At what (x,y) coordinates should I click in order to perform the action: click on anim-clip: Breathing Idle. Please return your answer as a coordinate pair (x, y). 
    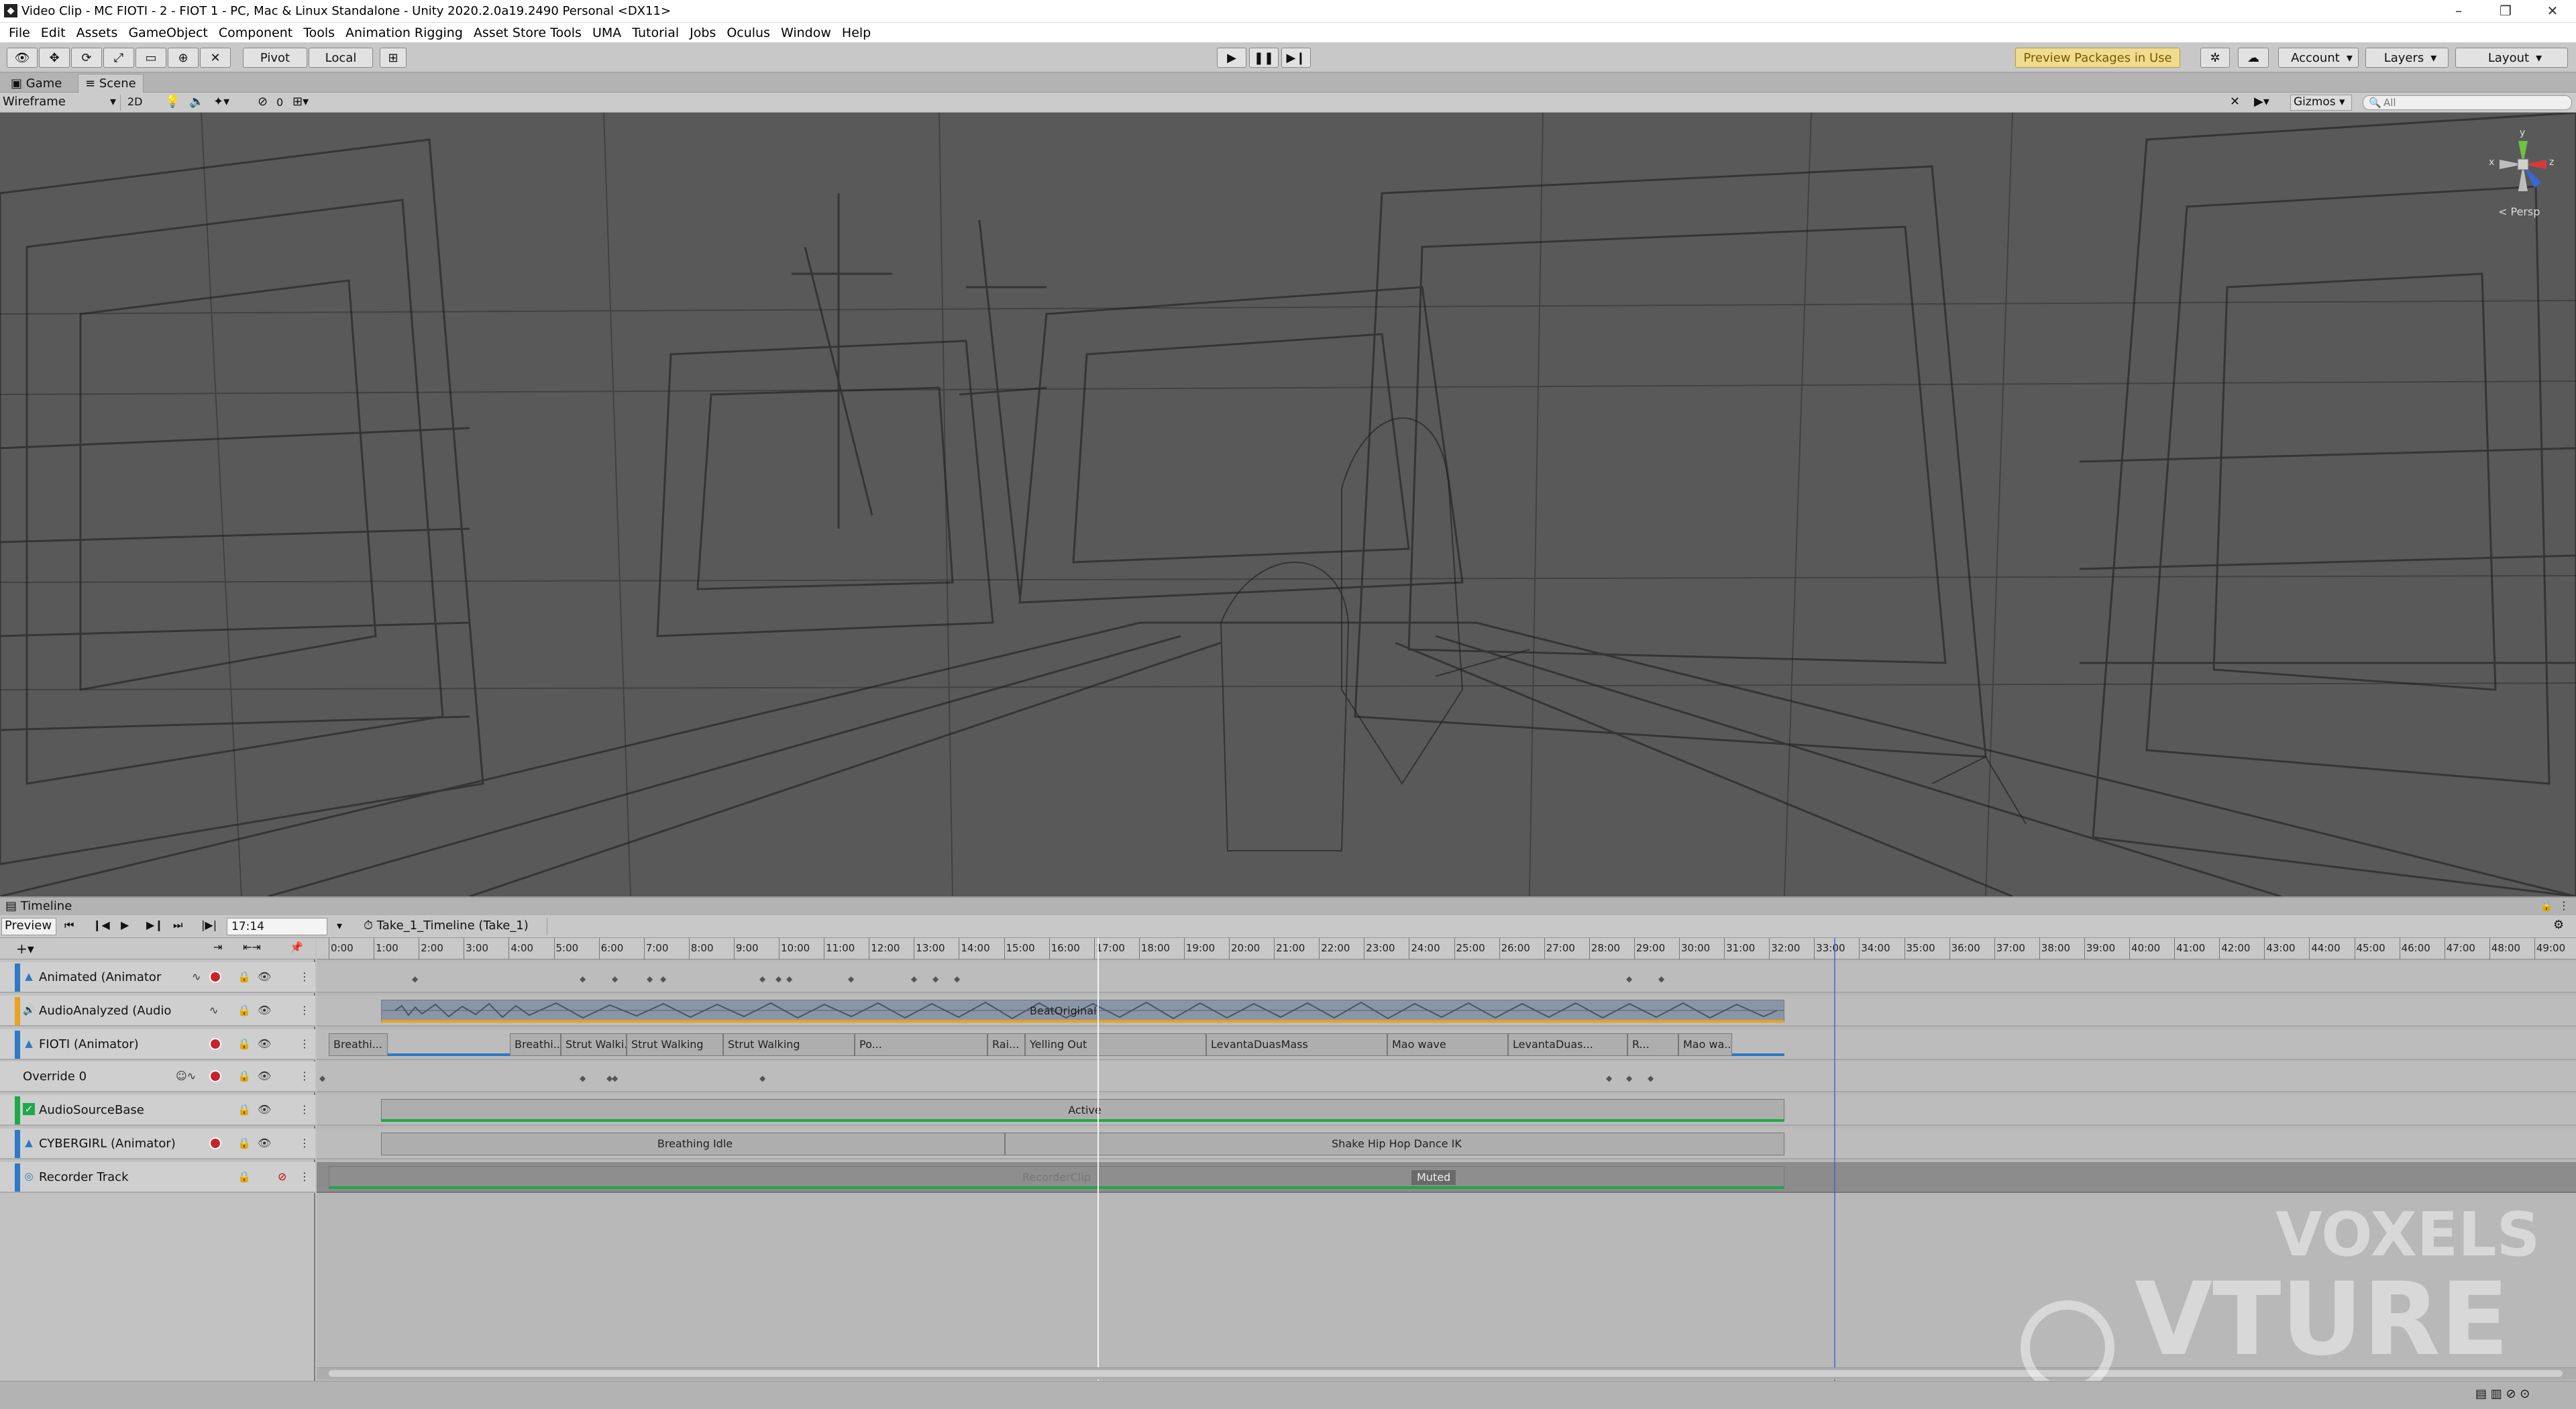
    Looking at the image, I should click on (693, 1144).